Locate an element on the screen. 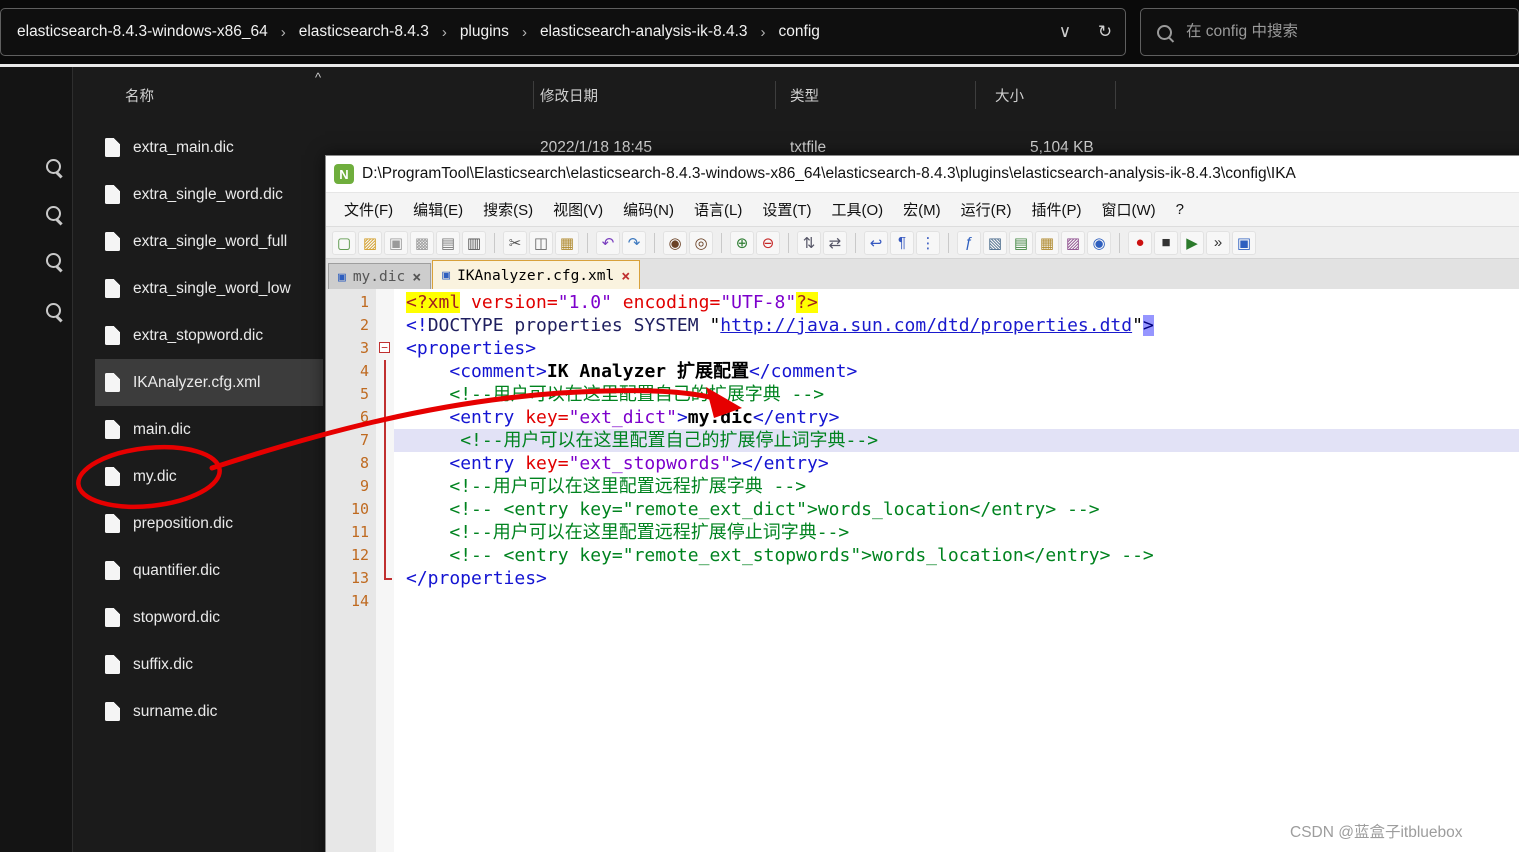 This screenshot has width=1519, height=852. column-header-size: 大小 is located at coordinates (1009, 95).